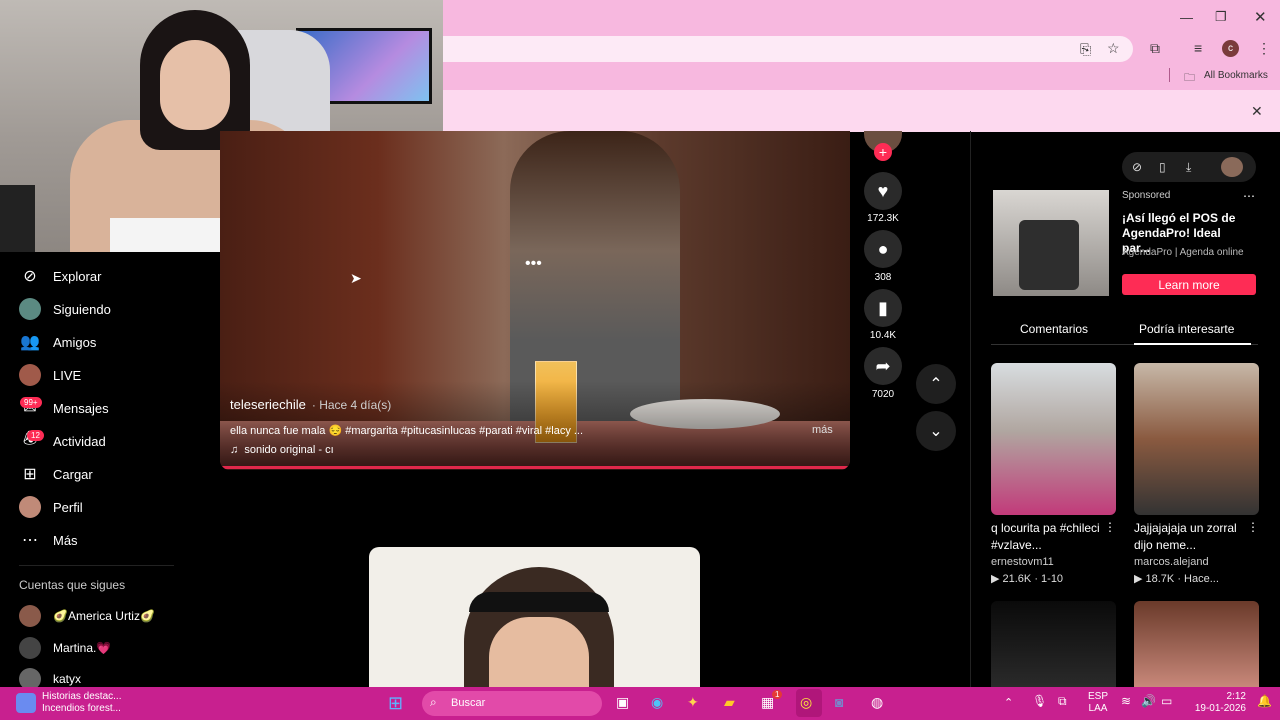 This screenshot has width=1280, height=720. Describe the element at coordinates (1249, 196) in the screenshot. I see `ad-menu-icon: ⋯` at that location.